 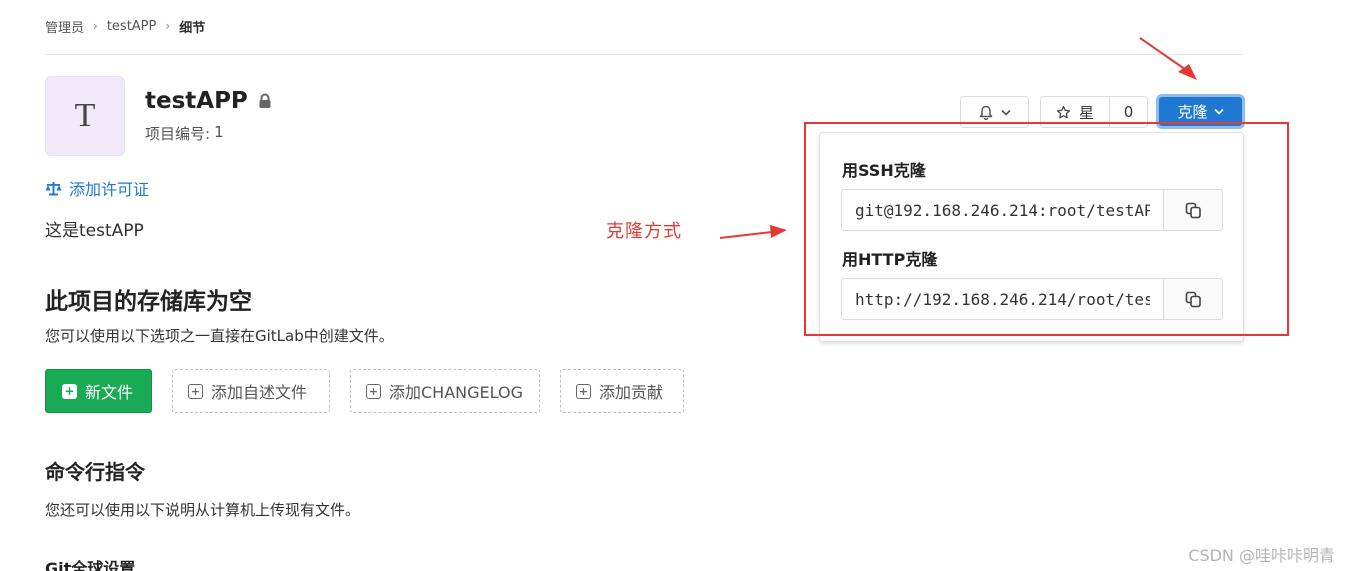 What do you see at coordinates (994, 112) in the screenshot?
I see `notification-dropdown-button` at bounding box center [994, 112].